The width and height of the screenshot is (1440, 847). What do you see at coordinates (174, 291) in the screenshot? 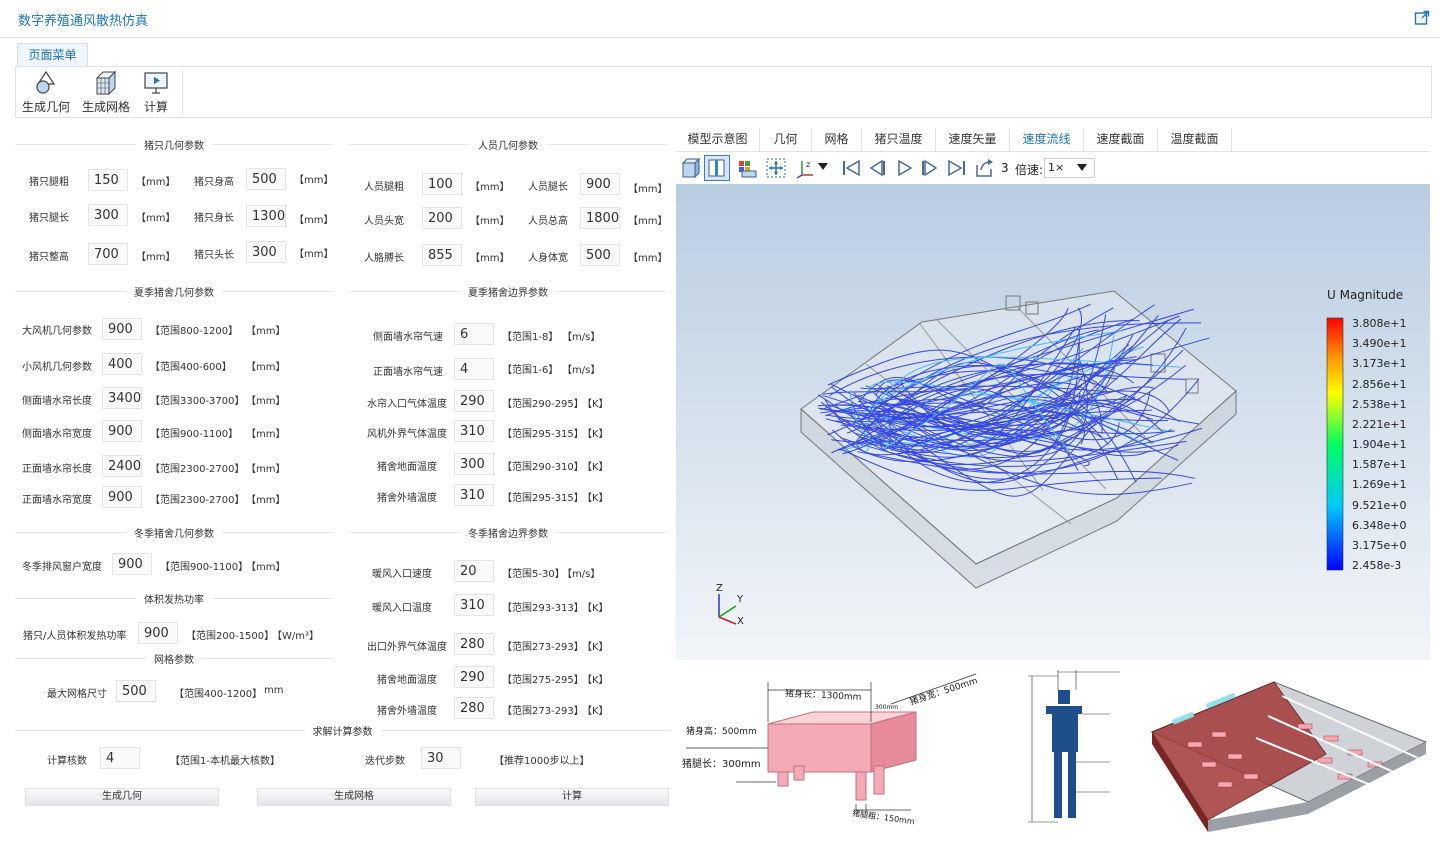
I see `section-summer-geometry: 夏季猪舍几何参数` at bounding box center [174, 291].